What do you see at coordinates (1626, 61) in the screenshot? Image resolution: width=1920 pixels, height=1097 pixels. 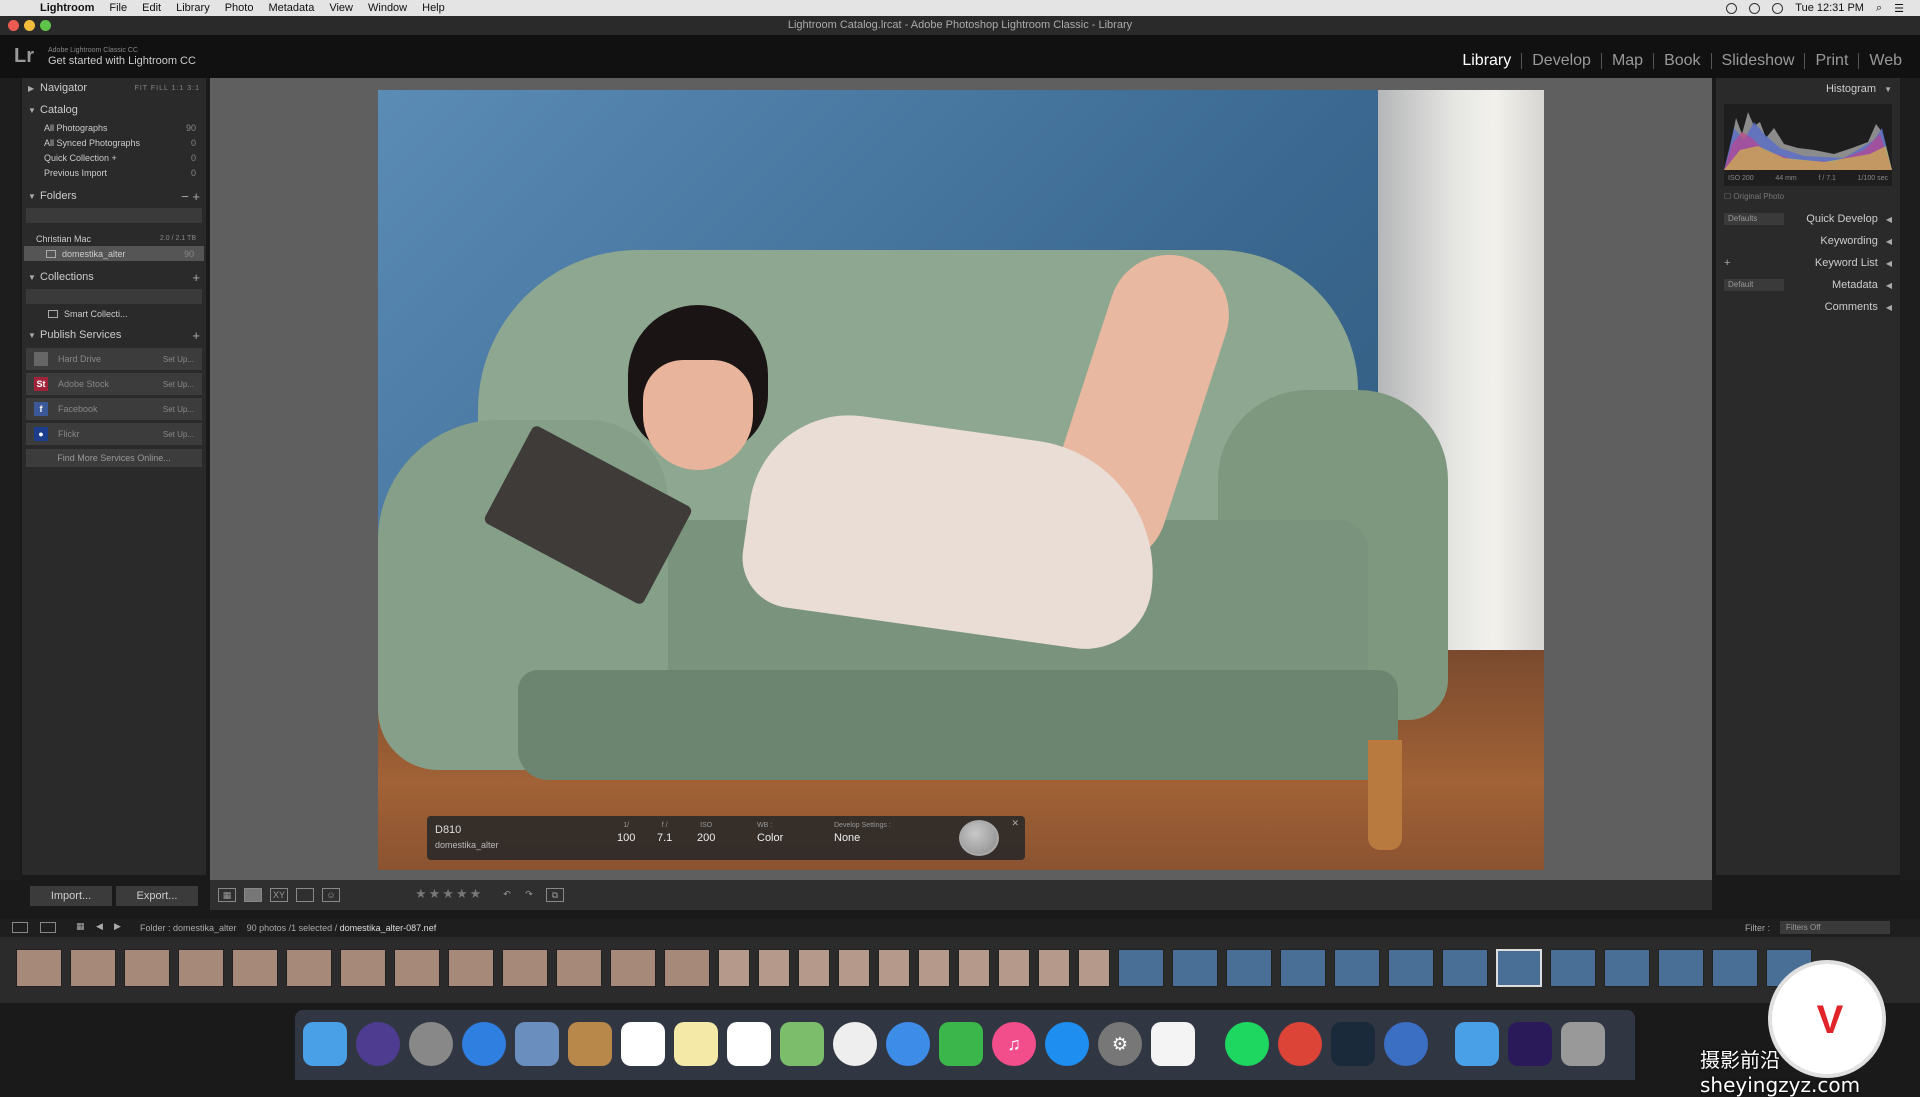 I see `module-map: Map` at bounding box center [1626, 61].